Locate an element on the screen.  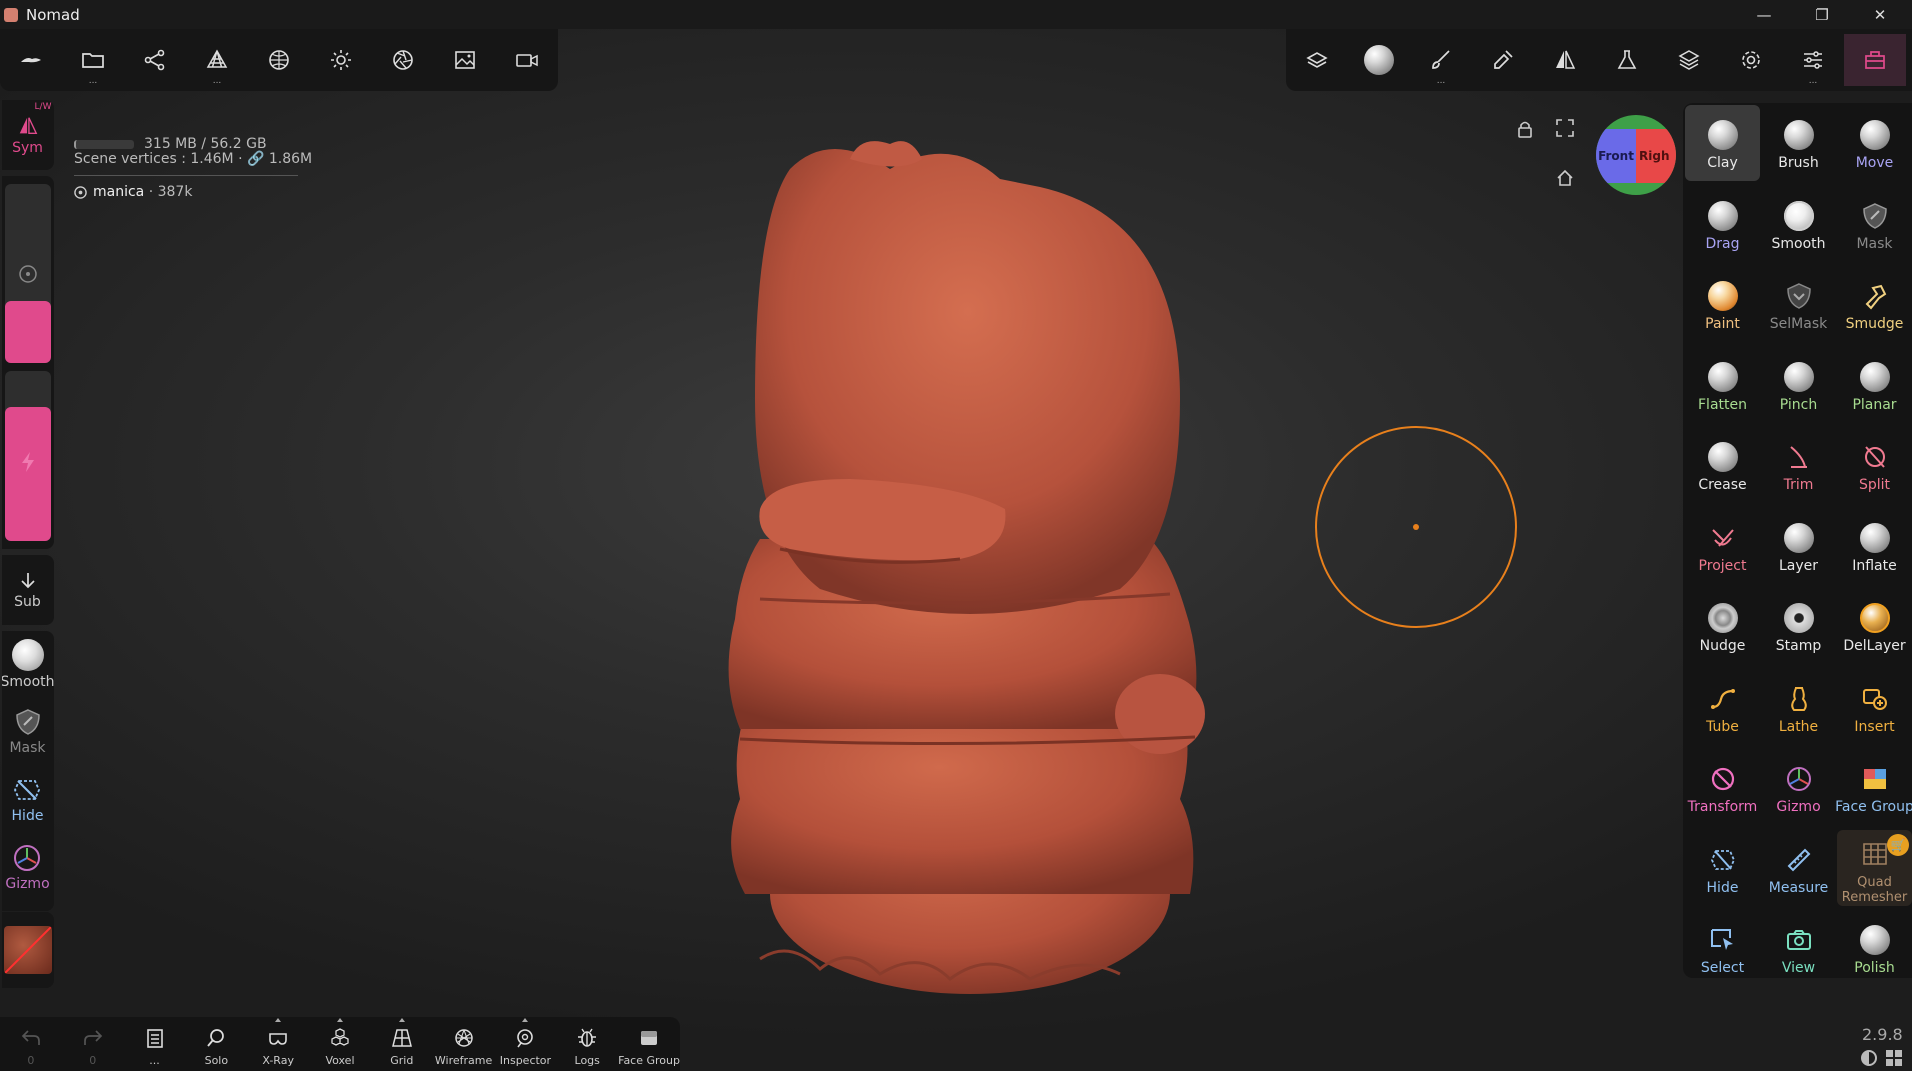
symmetry-toggle: L/W Sym is located at coordinates (27, 135).